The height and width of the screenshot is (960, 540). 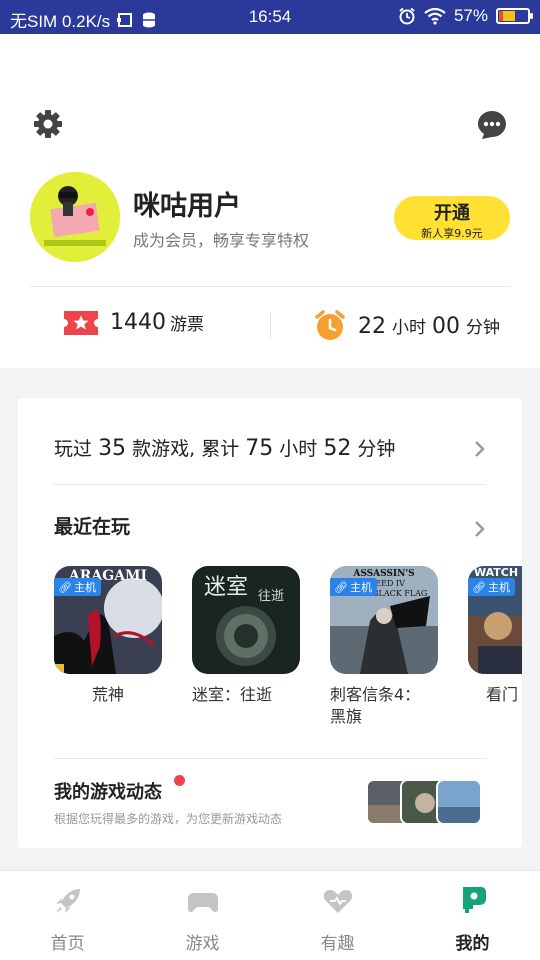 What do you see at coordinates (472, 915) in the screenshot?
I see `nav-item-mine: 我的` at bounding box center [472, 915].